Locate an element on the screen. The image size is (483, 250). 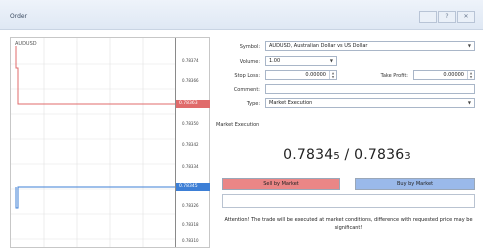
price-tick: 0.78334 is located at coordinates (190, 166).